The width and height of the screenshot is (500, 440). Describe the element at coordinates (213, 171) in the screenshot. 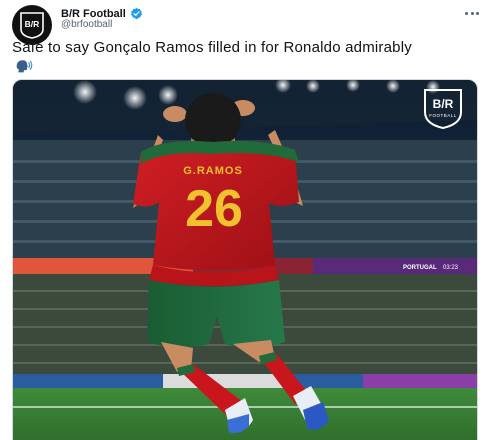

I see `jersey-name: G.RAMOS` at that location.